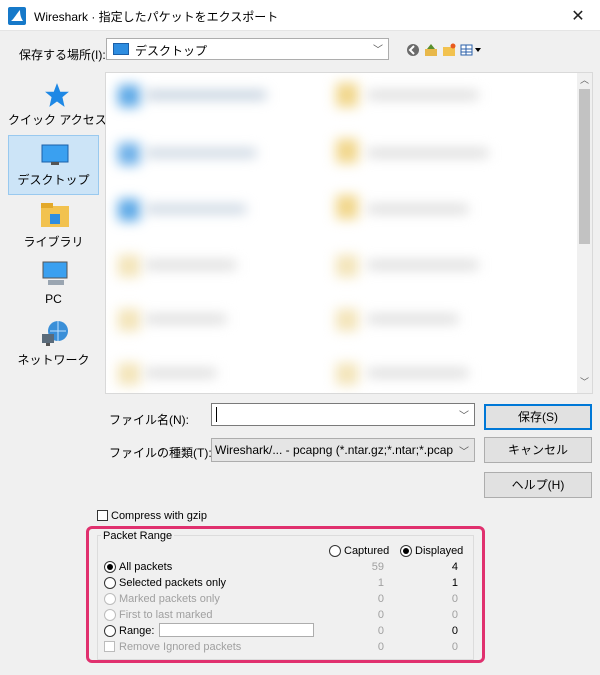 This screenshot has height=675, width=600. I want to click on window-title: Wireshark · 指定したパケットをエクスポート, so click(156, 17).